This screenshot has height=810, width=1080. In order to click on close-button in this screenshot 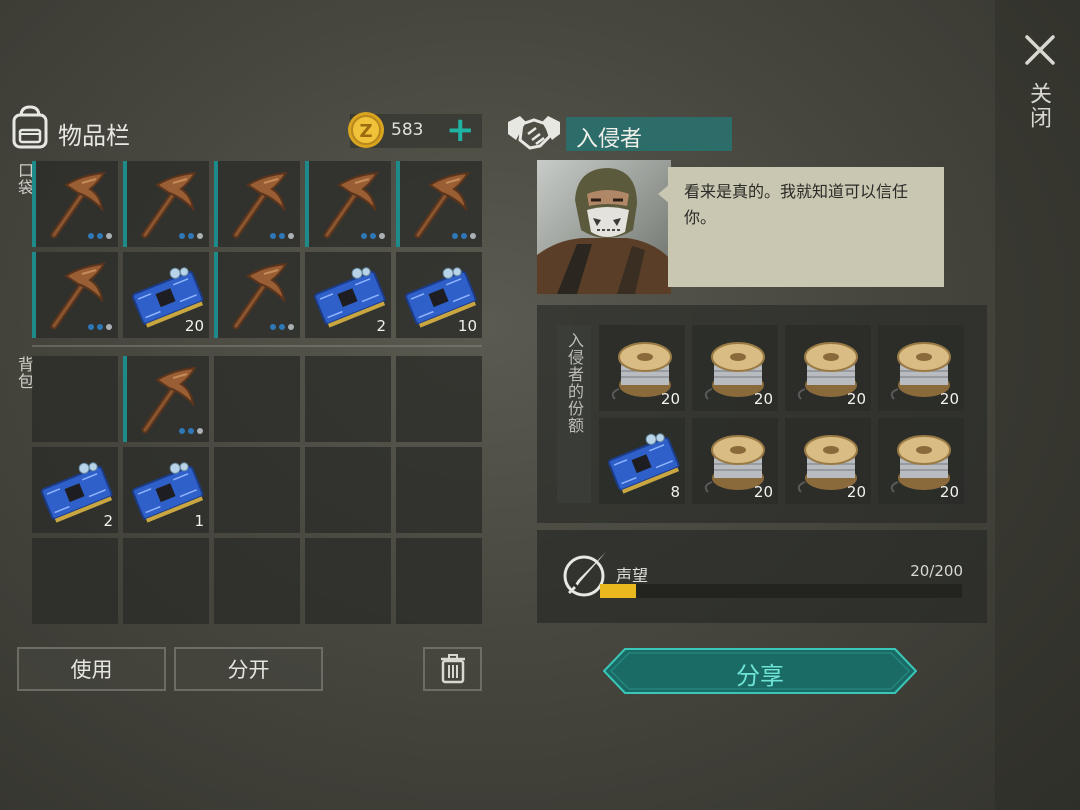, I will do `click(1040, 50)`.